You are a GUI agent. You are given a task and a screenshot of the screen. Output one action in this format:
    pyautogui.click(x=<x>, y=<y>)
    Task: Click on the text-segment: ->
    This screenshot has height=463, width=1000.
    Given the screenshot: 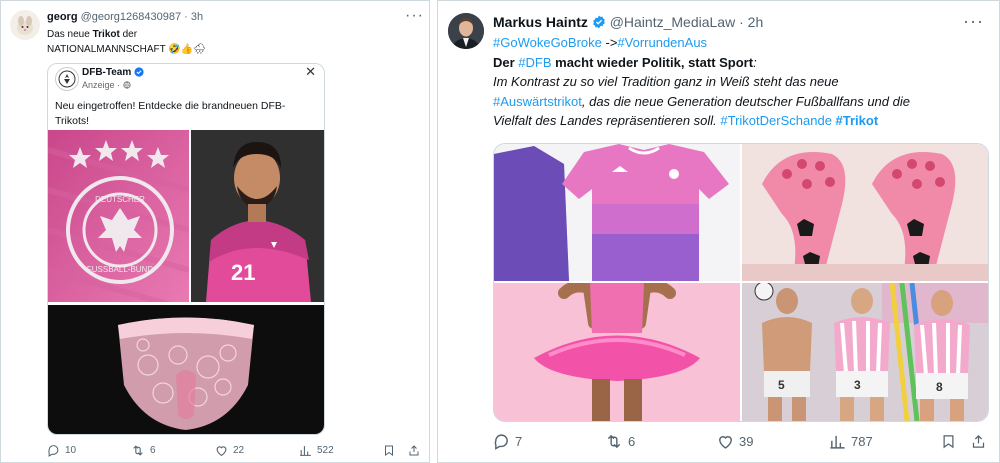 What is the action you would take?
    pyautogui.click(x=609, y=42)
    